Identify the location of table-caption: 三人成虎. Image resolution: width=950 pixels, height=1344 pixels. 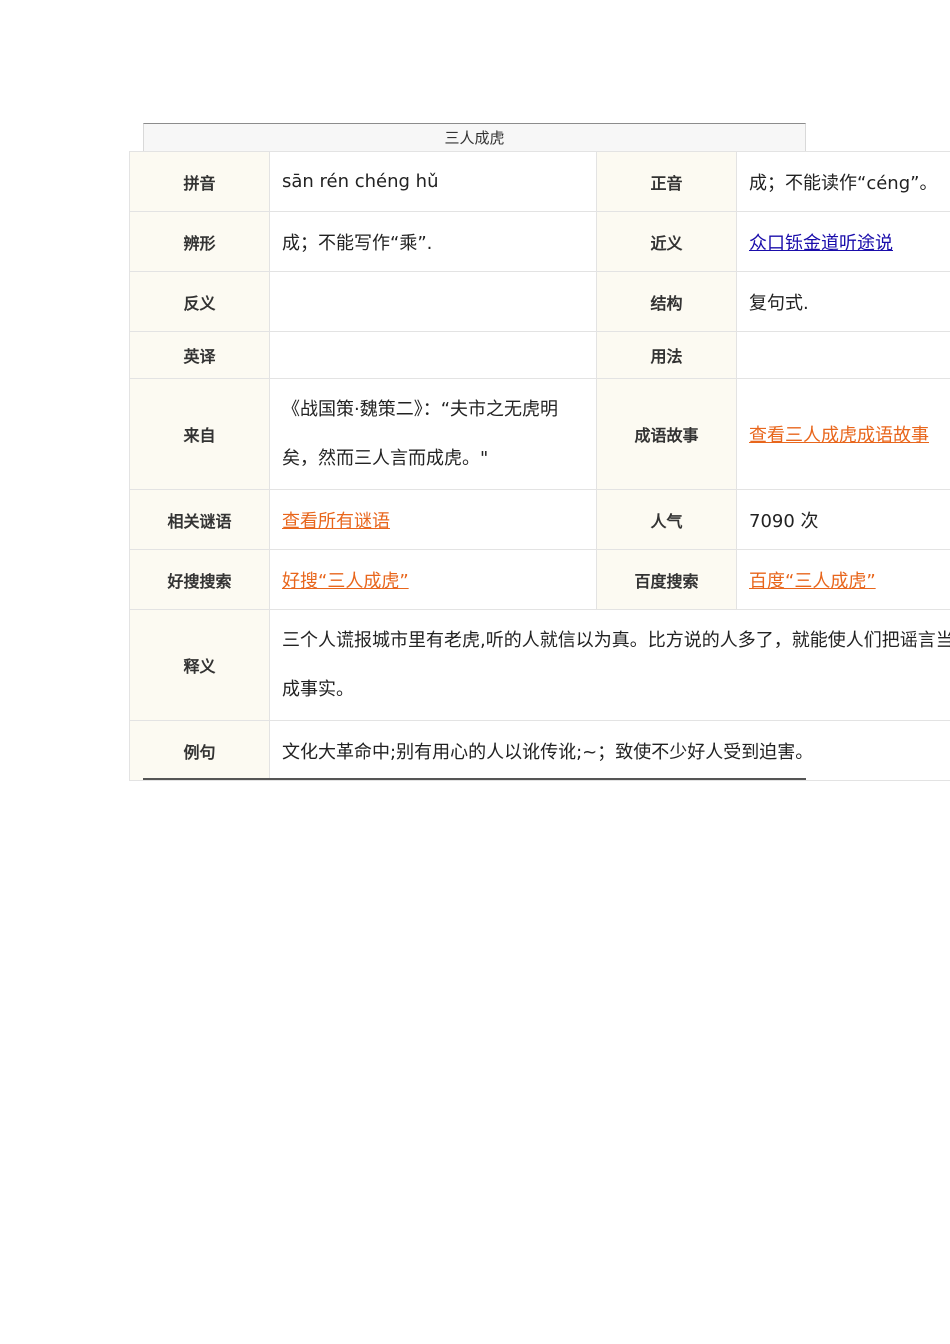
(474, 137).